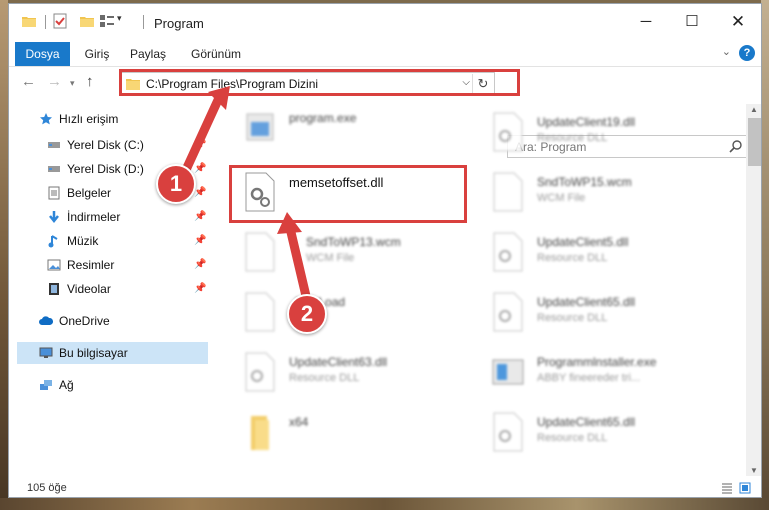 The width and height of the screenshot is (769, 510). I want to click on callout-arrows, so click(245, 193).